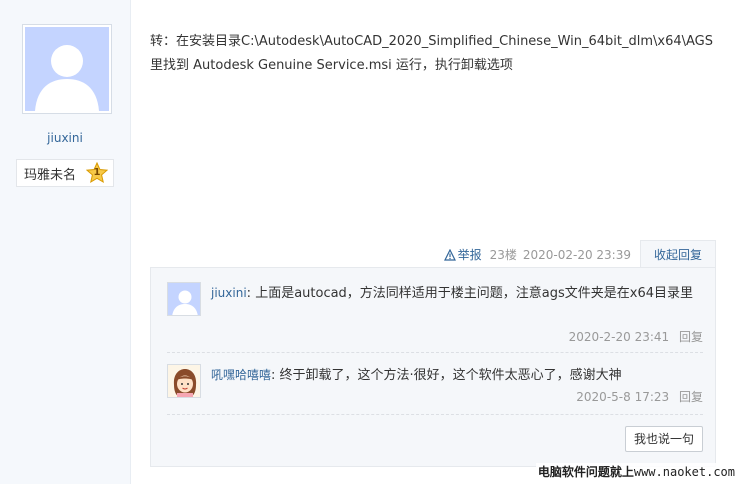 This screenshot has width=741, height=484. What do you see at coordinates (664, 439) in the screenshot?
I see `add-comment-button: 我也说一句` at bounding box center [664, 439].